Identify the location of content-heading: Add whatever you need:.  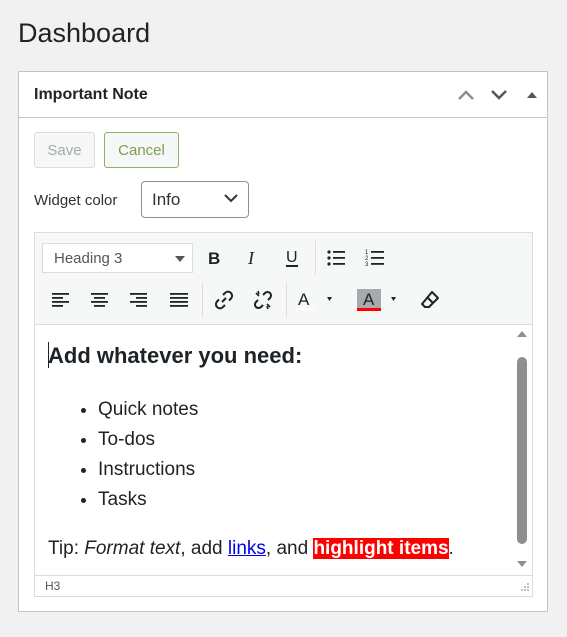
(175, 355).